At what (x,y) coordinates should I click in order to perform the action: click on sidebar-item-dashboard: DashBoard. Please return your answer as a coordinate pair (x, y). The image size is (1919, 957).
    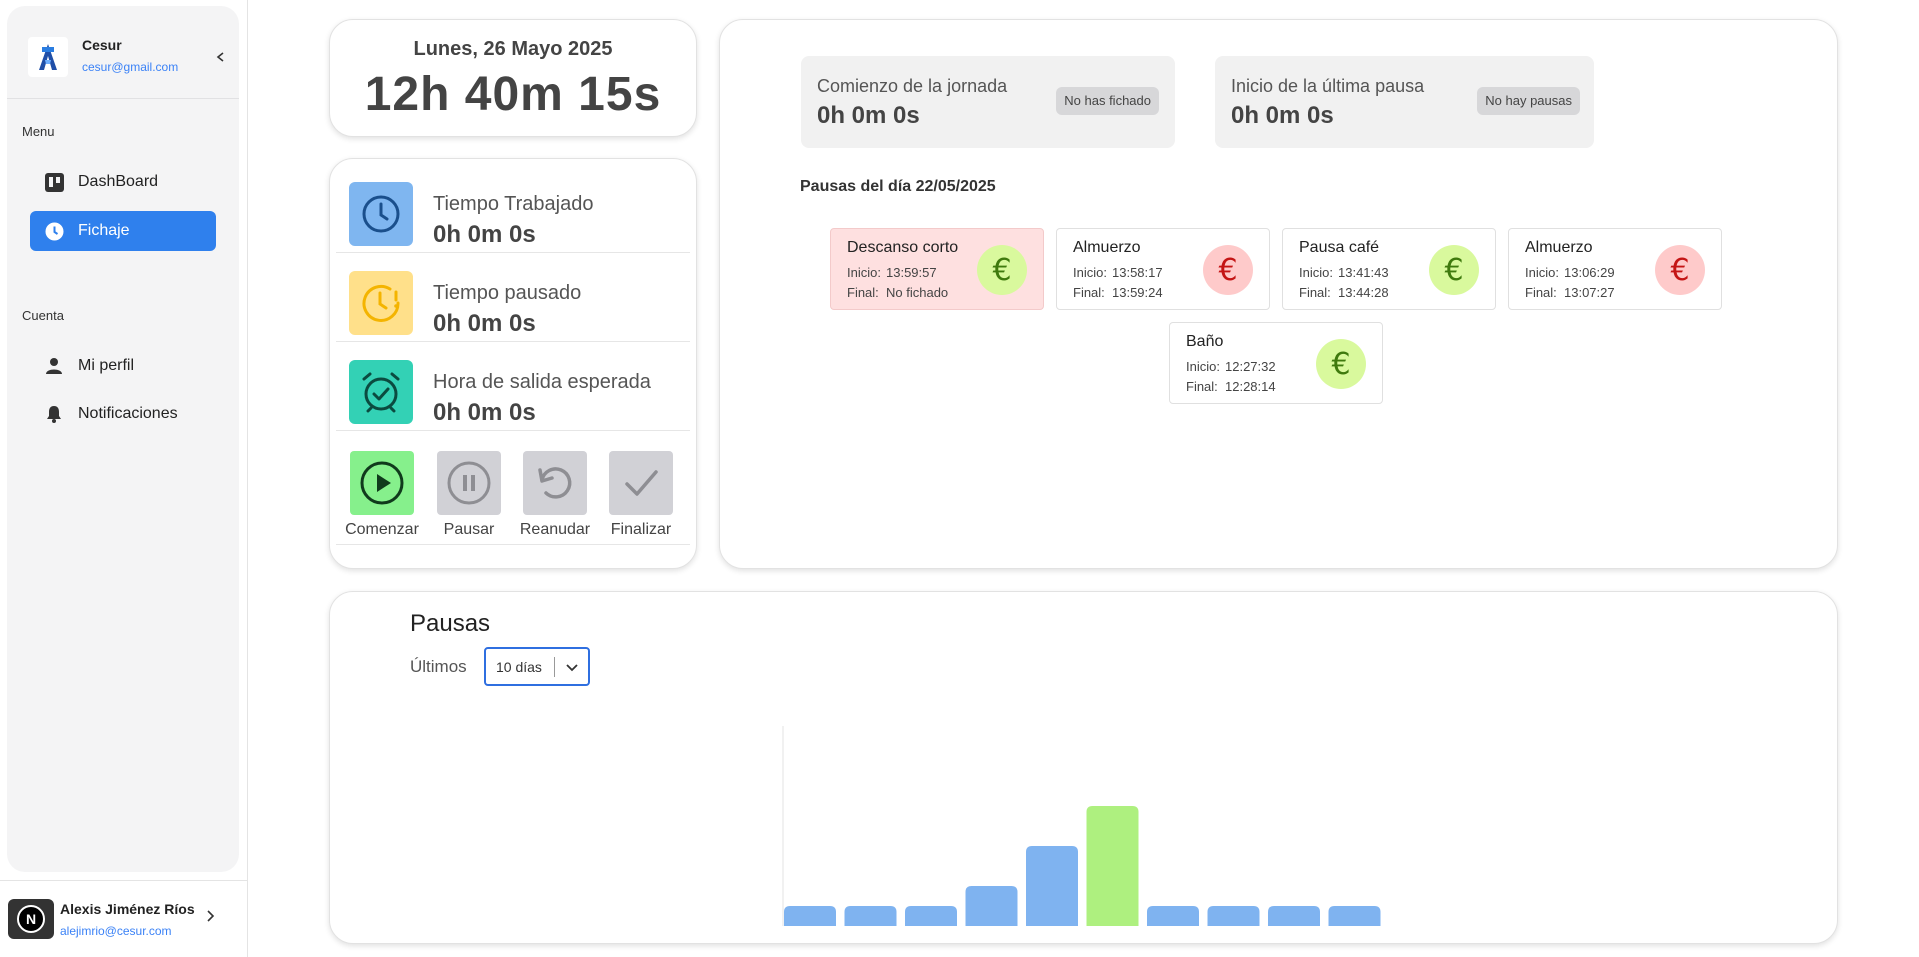
    Looking at the image, I should click on (123, 182).